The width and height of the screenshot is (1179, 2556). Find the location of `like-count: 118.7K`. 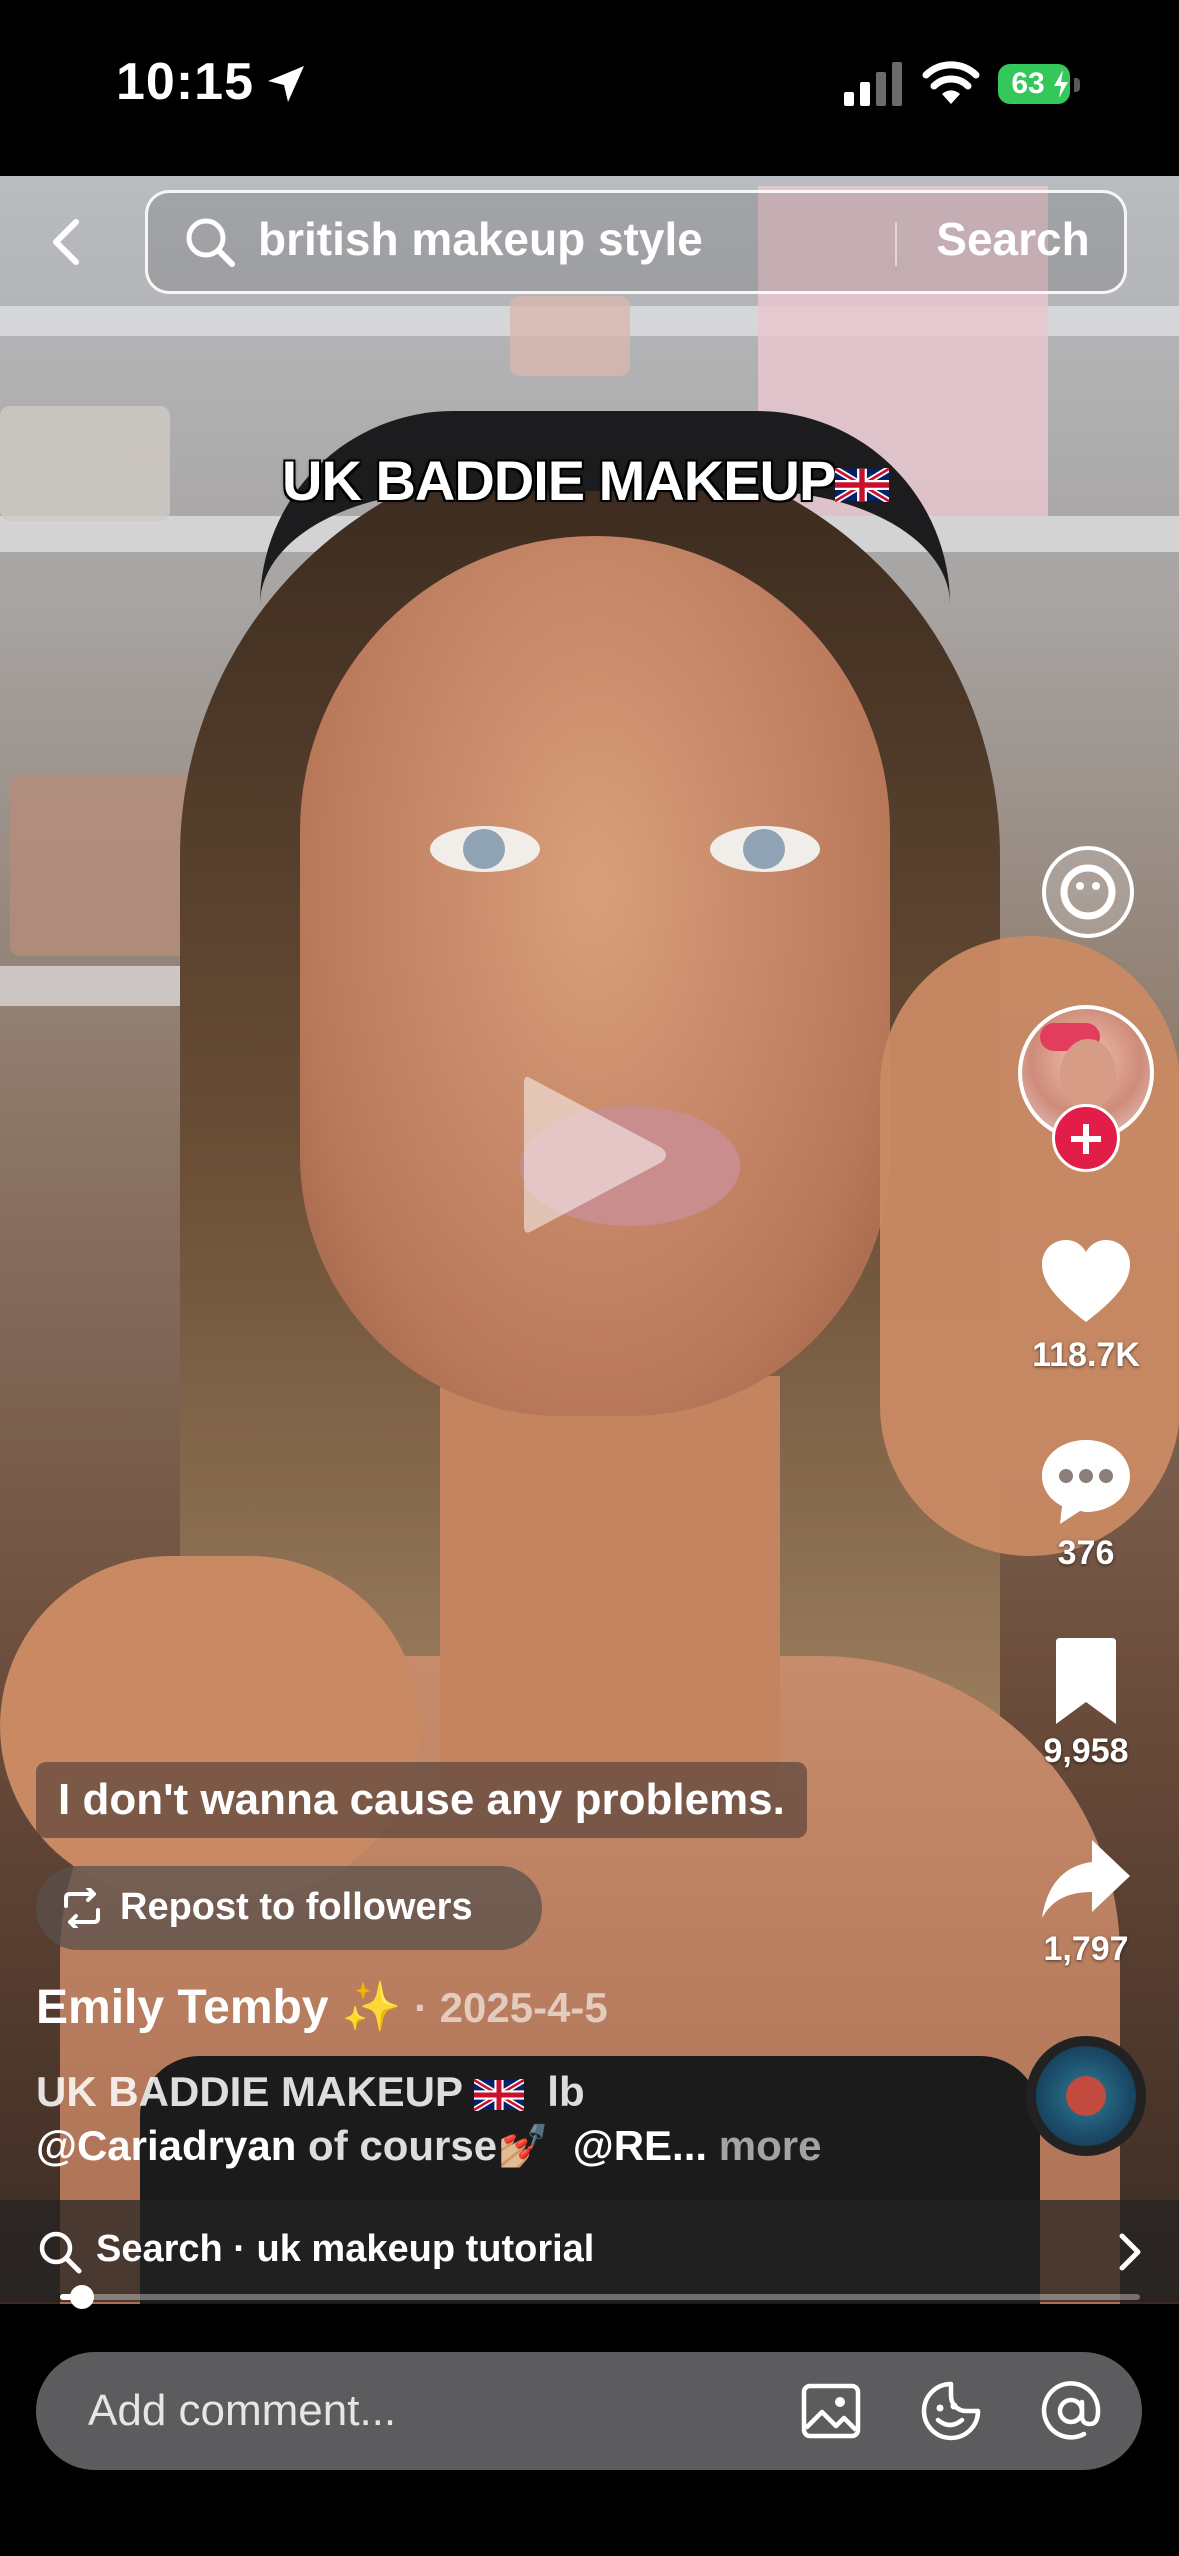

like-count: 118.7K is located at coordinates (1086, 1355).